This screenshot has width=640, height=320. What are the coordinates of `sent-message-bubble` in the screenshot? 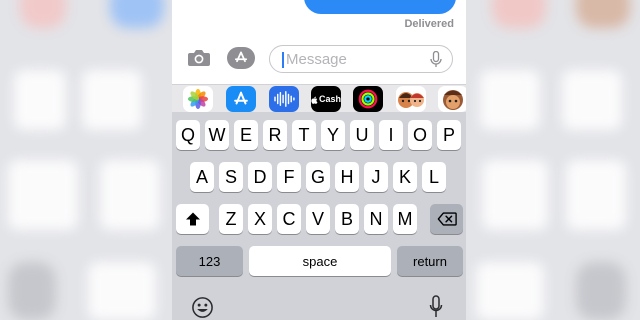 It's located at (380, 7).